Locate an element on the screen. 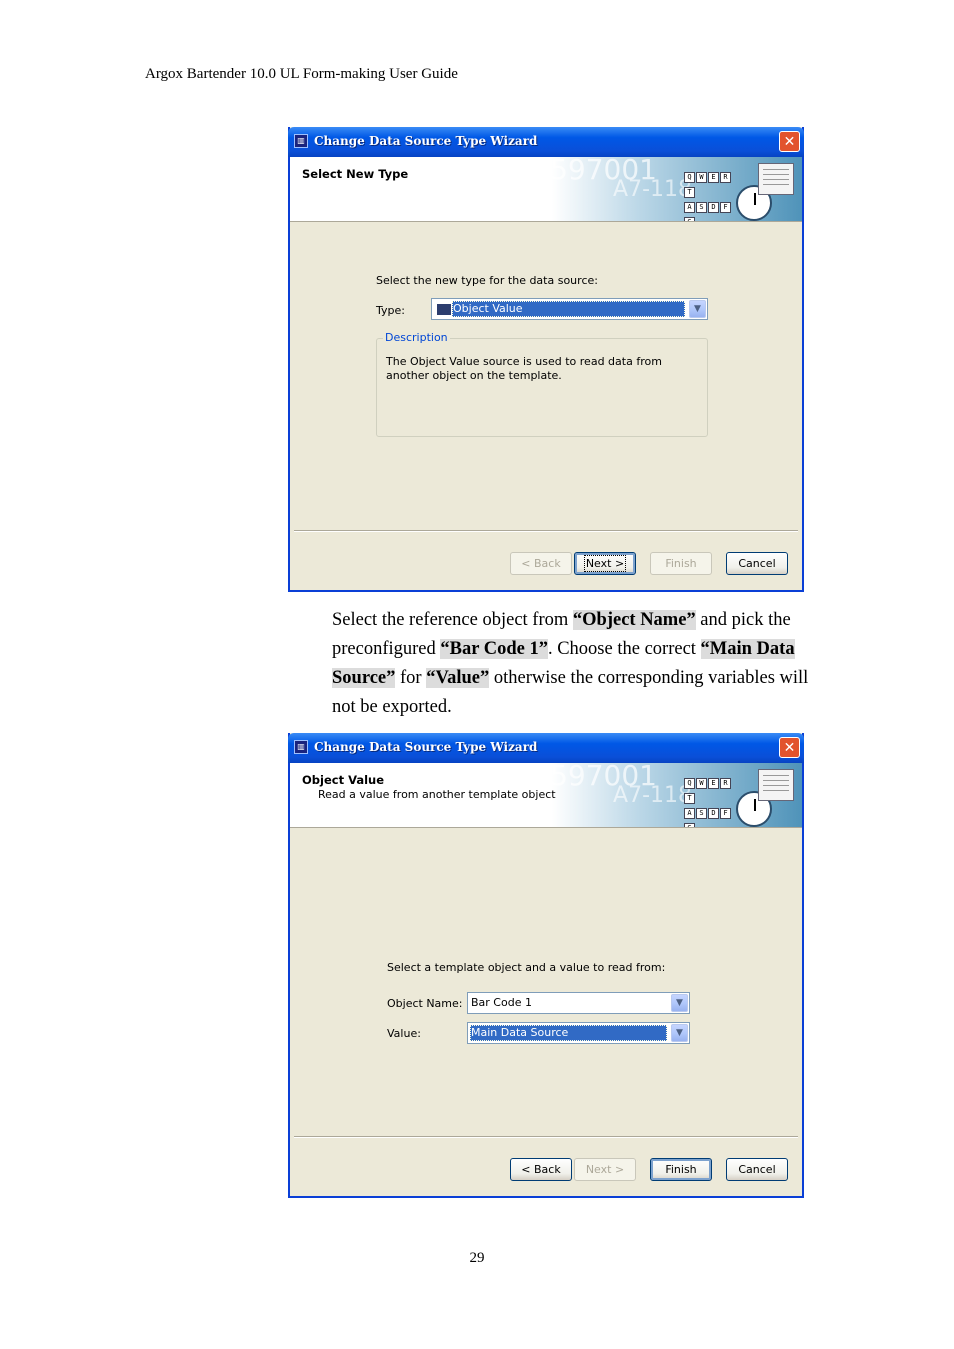 The width and height of the screenshot is (954, 1349). object-name-label: Object Name: is located at coordinates (425, 1003).